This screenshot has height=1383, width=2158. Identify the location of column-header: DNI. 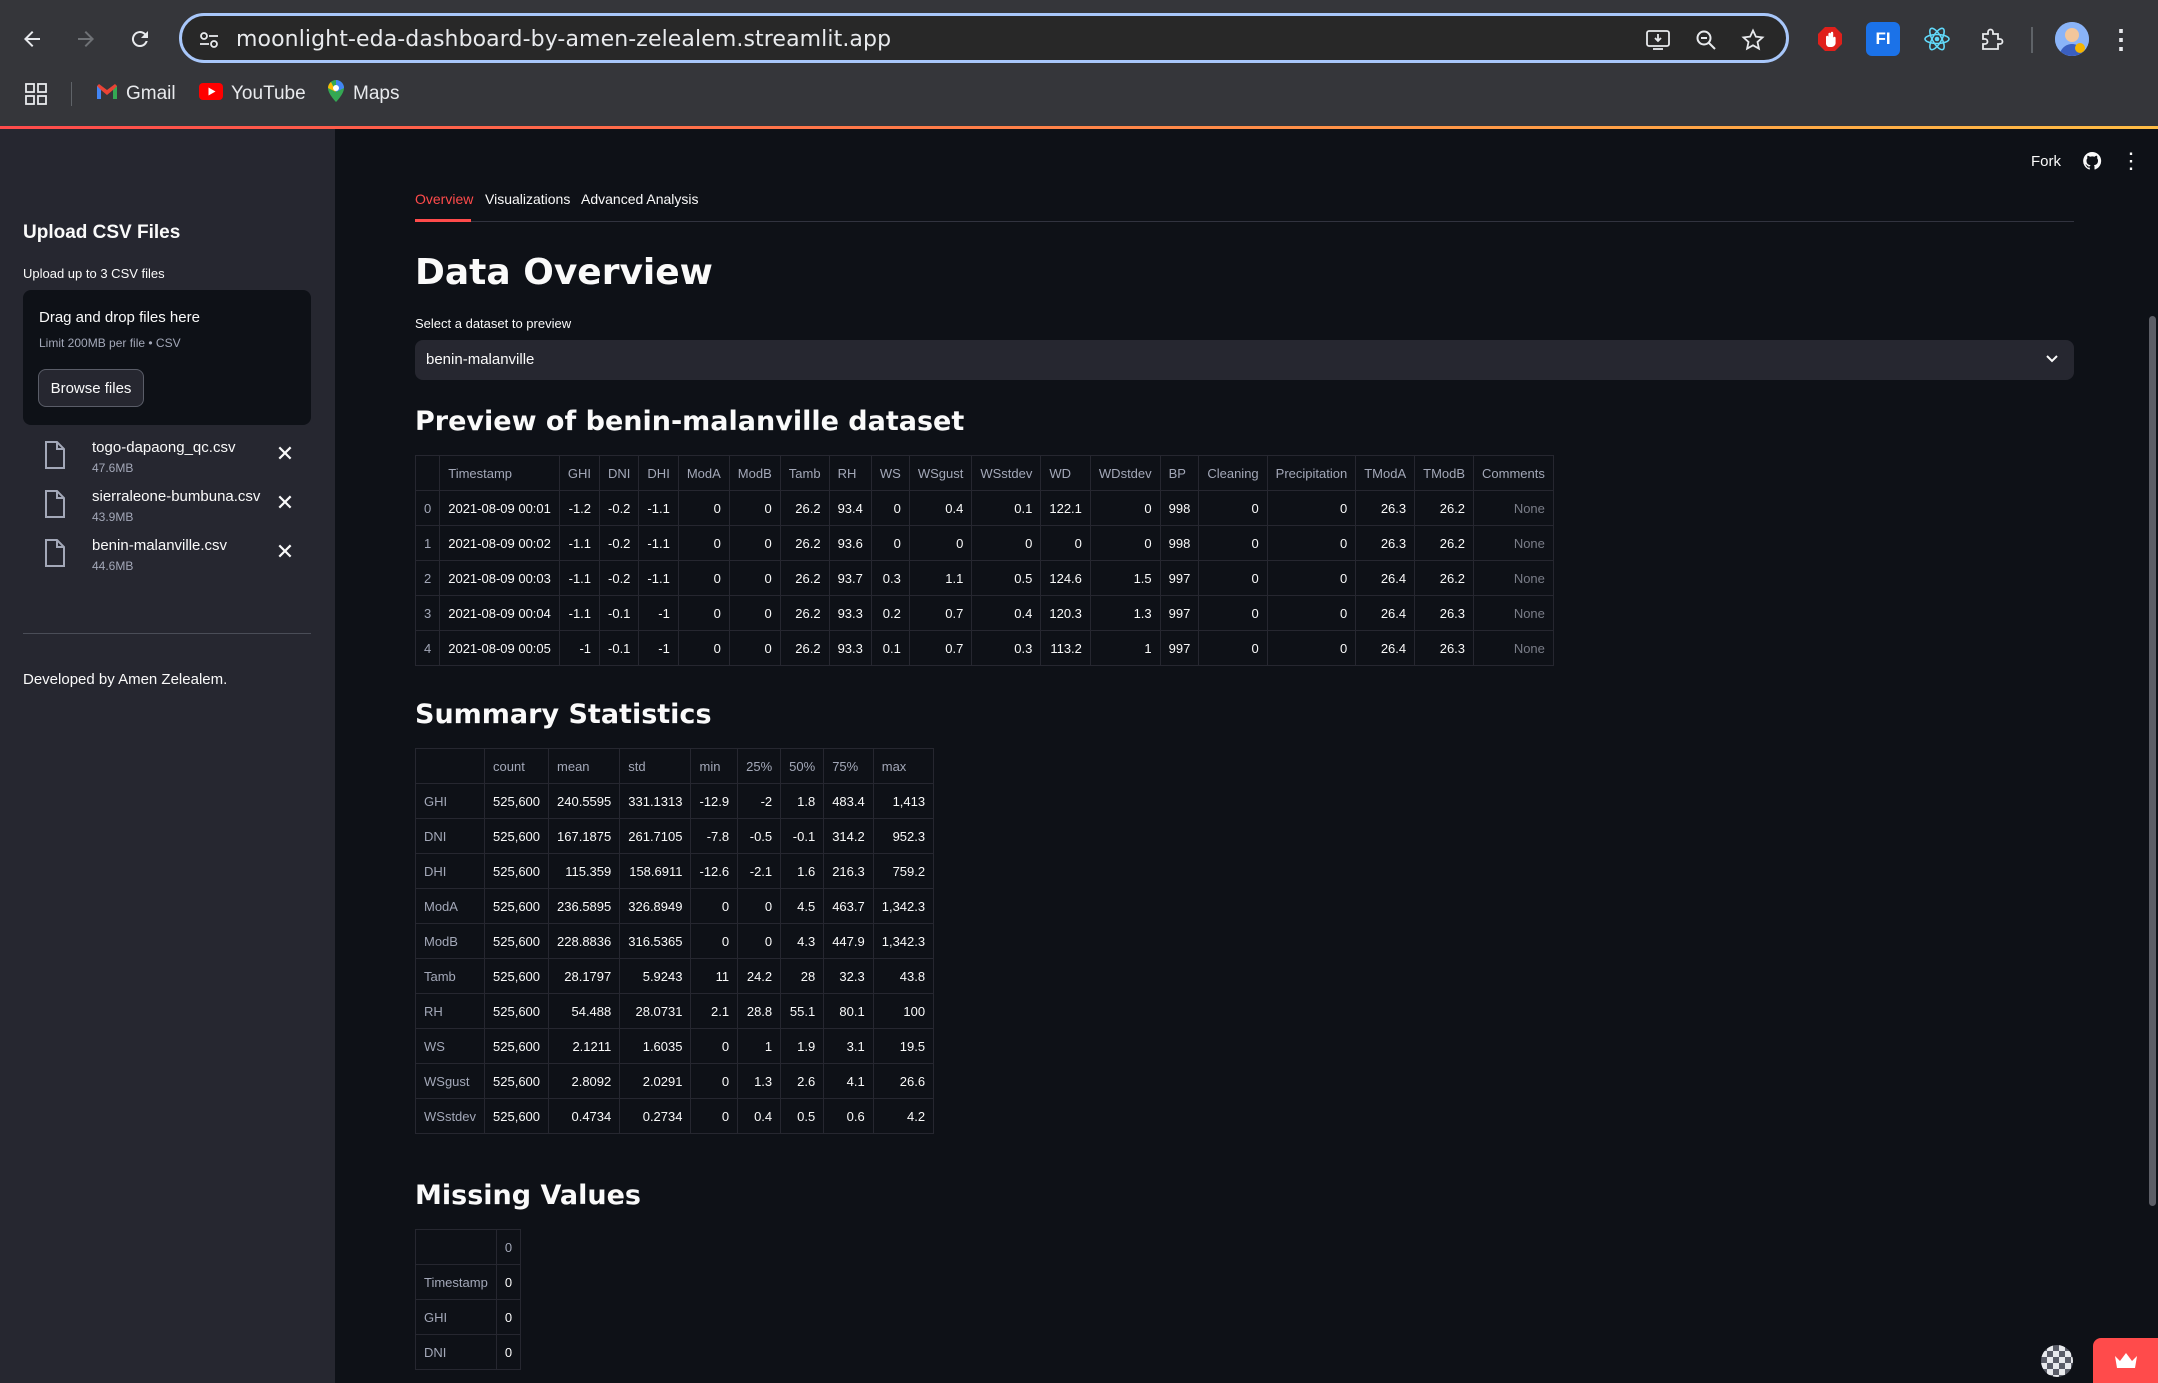
(619, 473).